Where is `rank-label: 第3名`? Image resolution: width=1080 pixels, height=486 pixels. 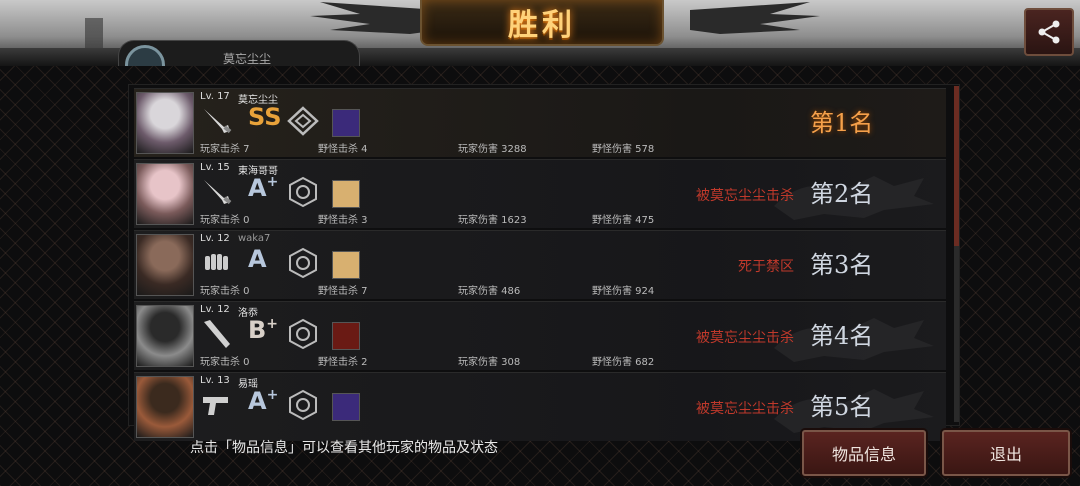 rank-label: 第3名 is located at coordinates (842, 265).